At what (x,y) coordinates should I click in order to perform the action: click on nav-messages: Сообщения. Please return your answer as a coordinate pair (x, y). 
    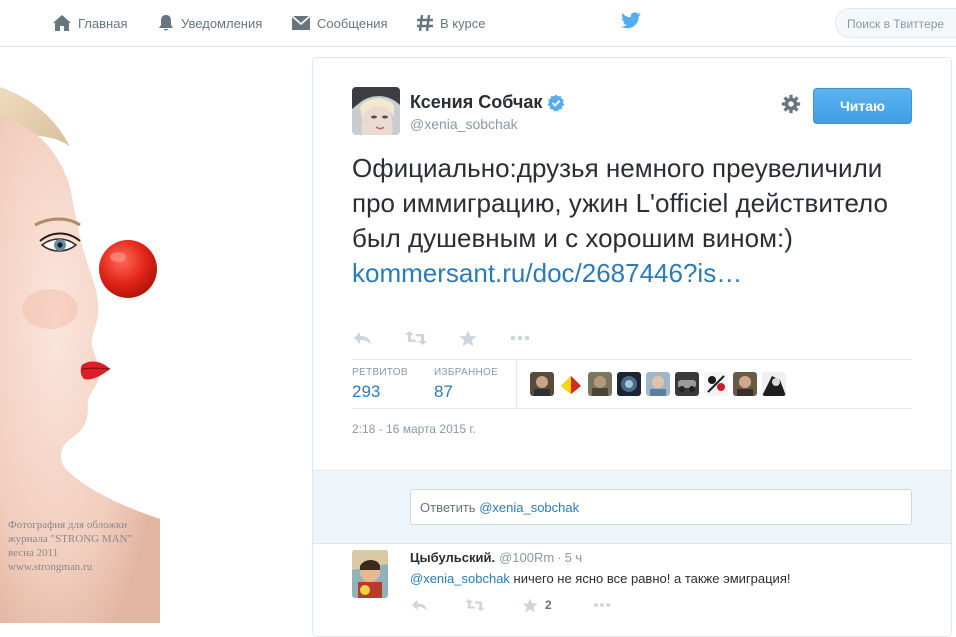
    Looking at the image, I should click on (339, 23).